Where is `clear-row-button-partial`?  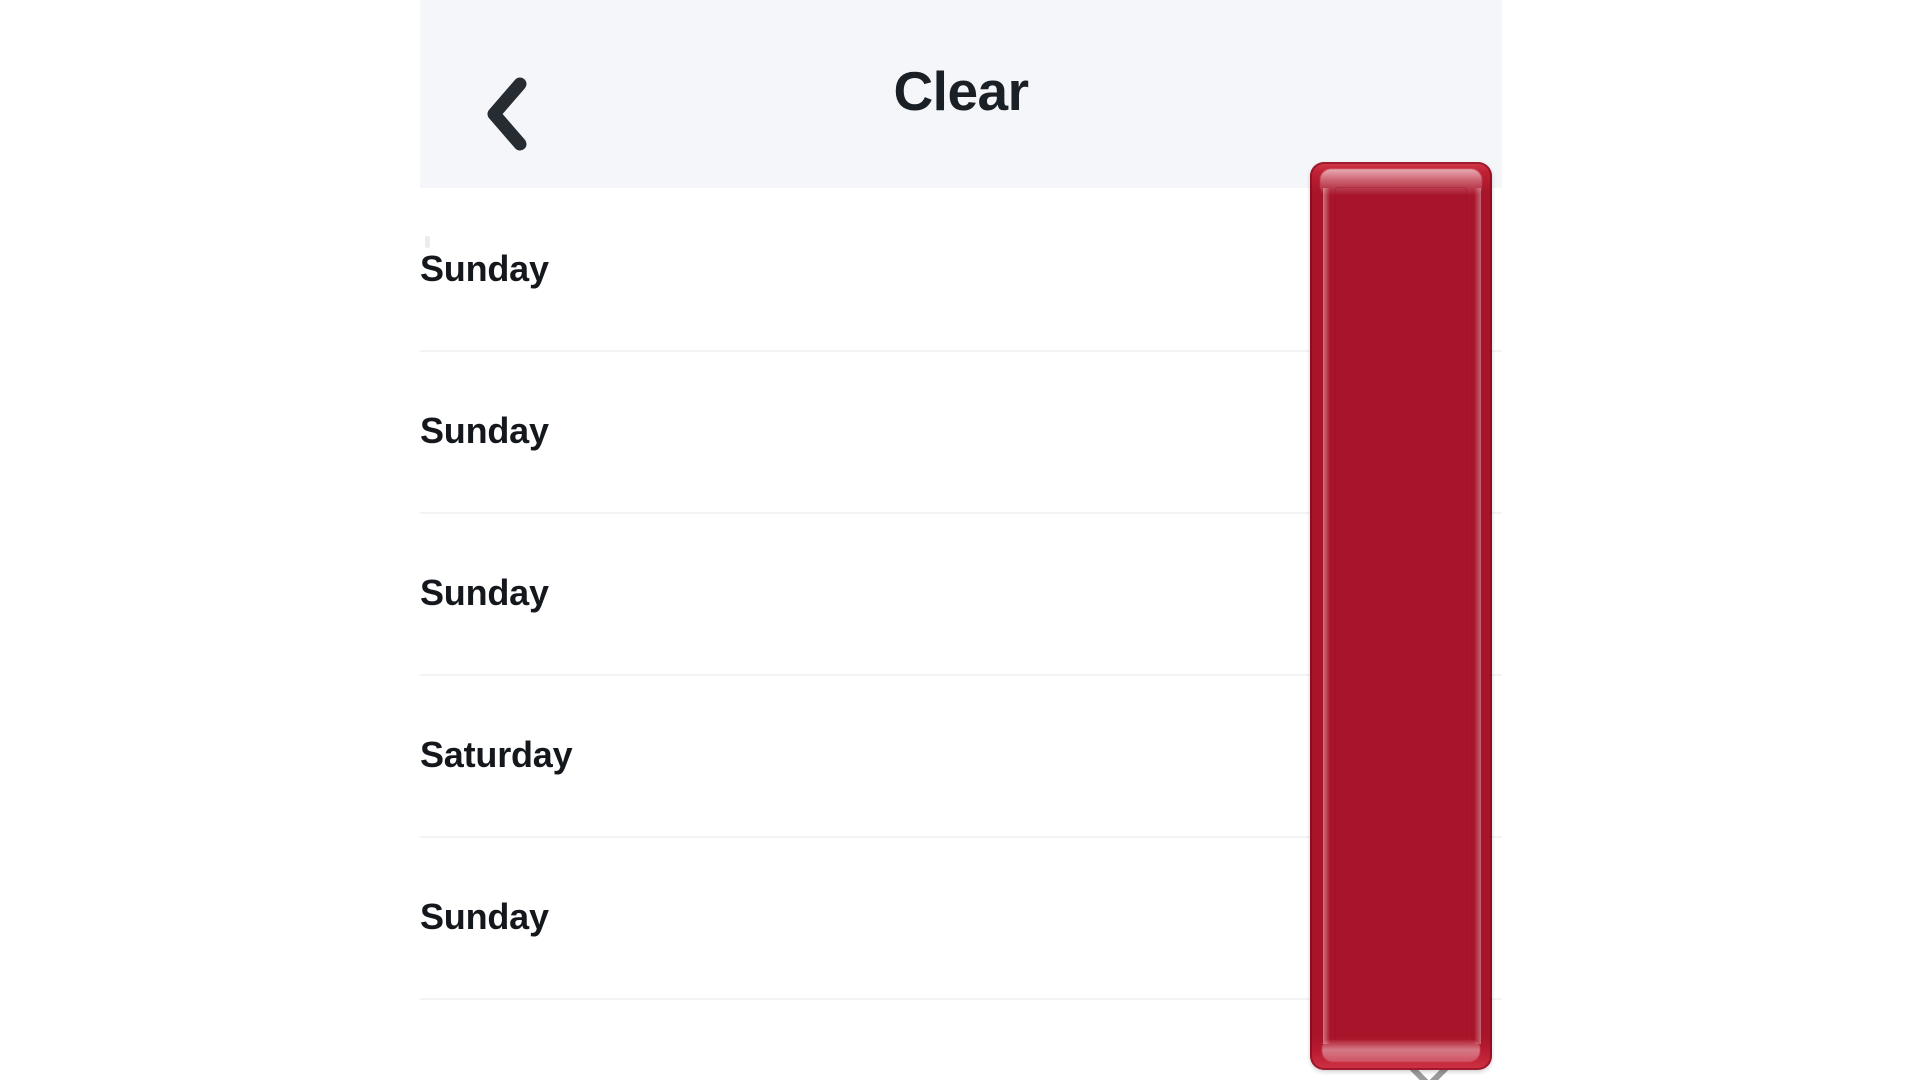 clear-row-button-partial is located at coordinates (1430, 1071).